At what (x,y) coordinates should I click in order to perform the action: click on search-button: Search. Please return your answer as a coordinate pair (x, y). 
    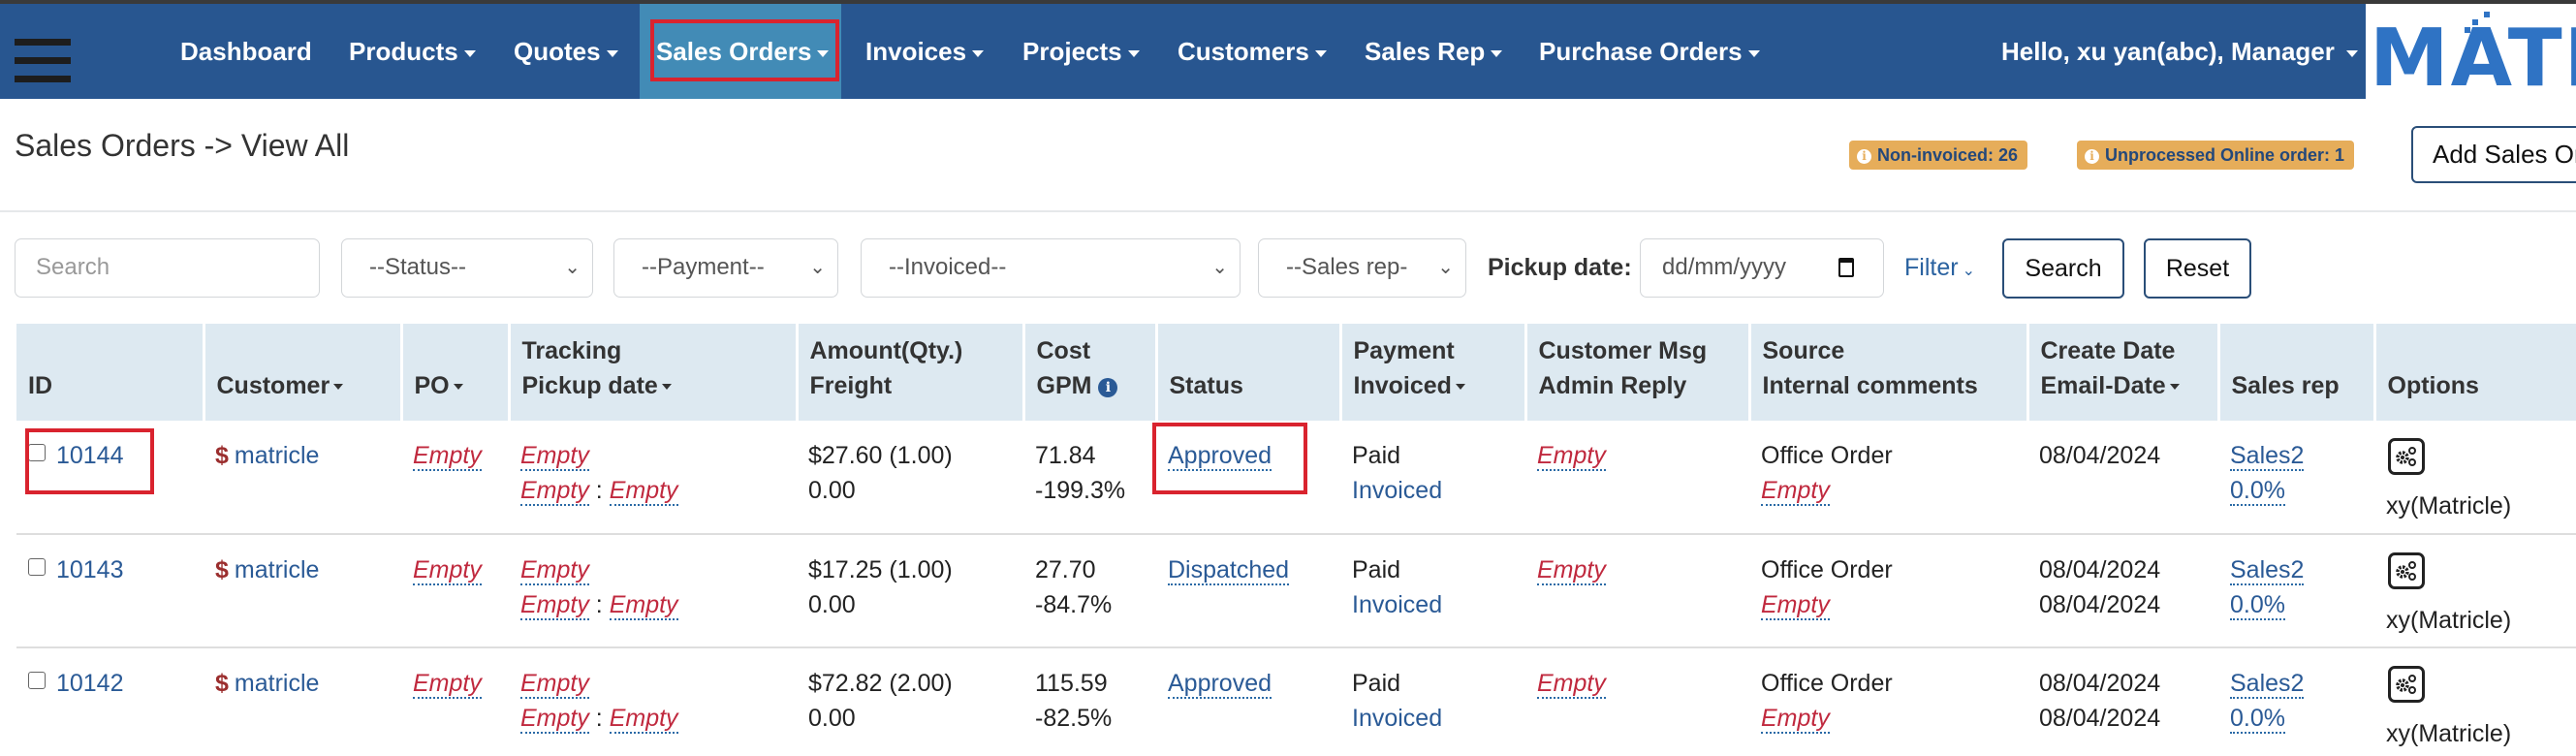
    Looking at the image, I should click on (2063, 269).